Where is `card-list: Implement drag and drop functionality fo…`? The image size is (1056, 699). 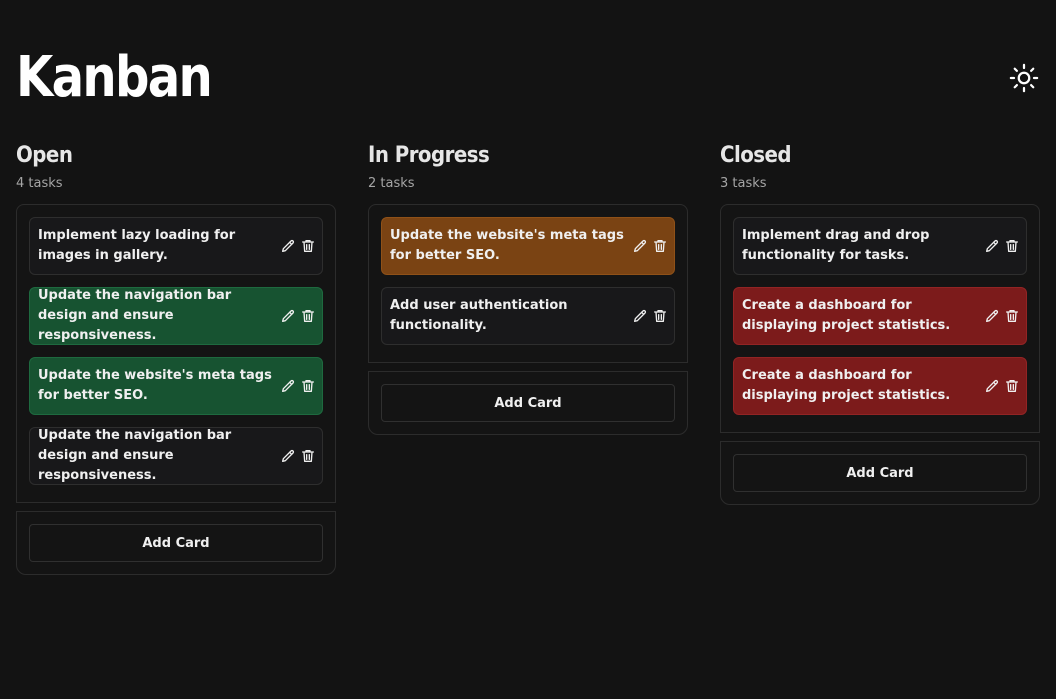 card-list: Implement drag and drop functionality fo… is located at coordinates (880, 318).